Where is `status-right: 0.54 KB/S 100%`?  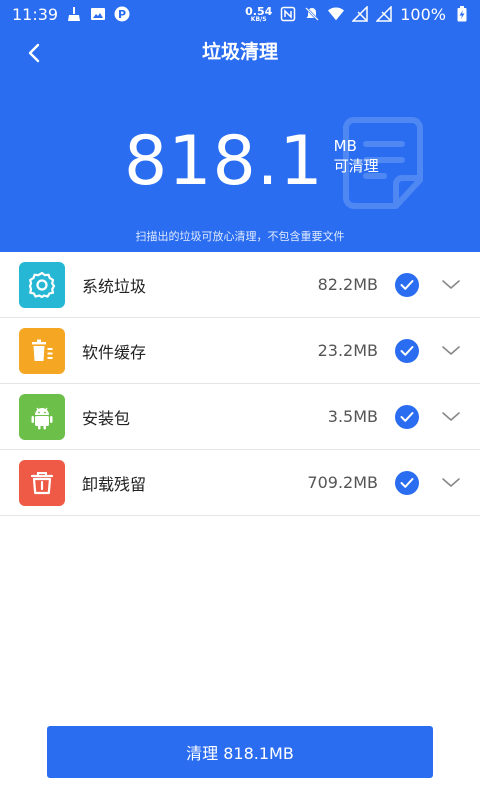 status-right: 0.54 KB/S 100% is located at coordinates (357, 14).